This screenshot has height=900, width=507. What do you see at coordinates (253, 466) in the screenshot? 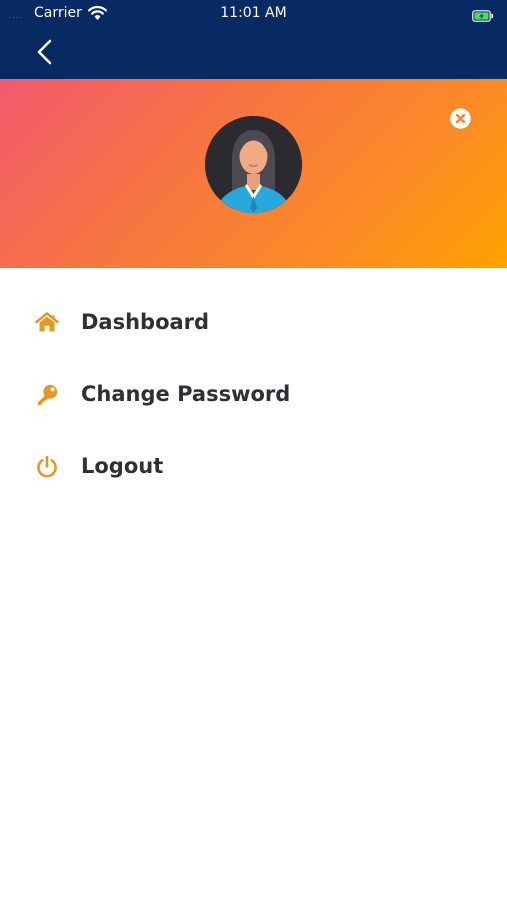
I see `menu-item-logout: Logout` at bounding box center [253, 466].